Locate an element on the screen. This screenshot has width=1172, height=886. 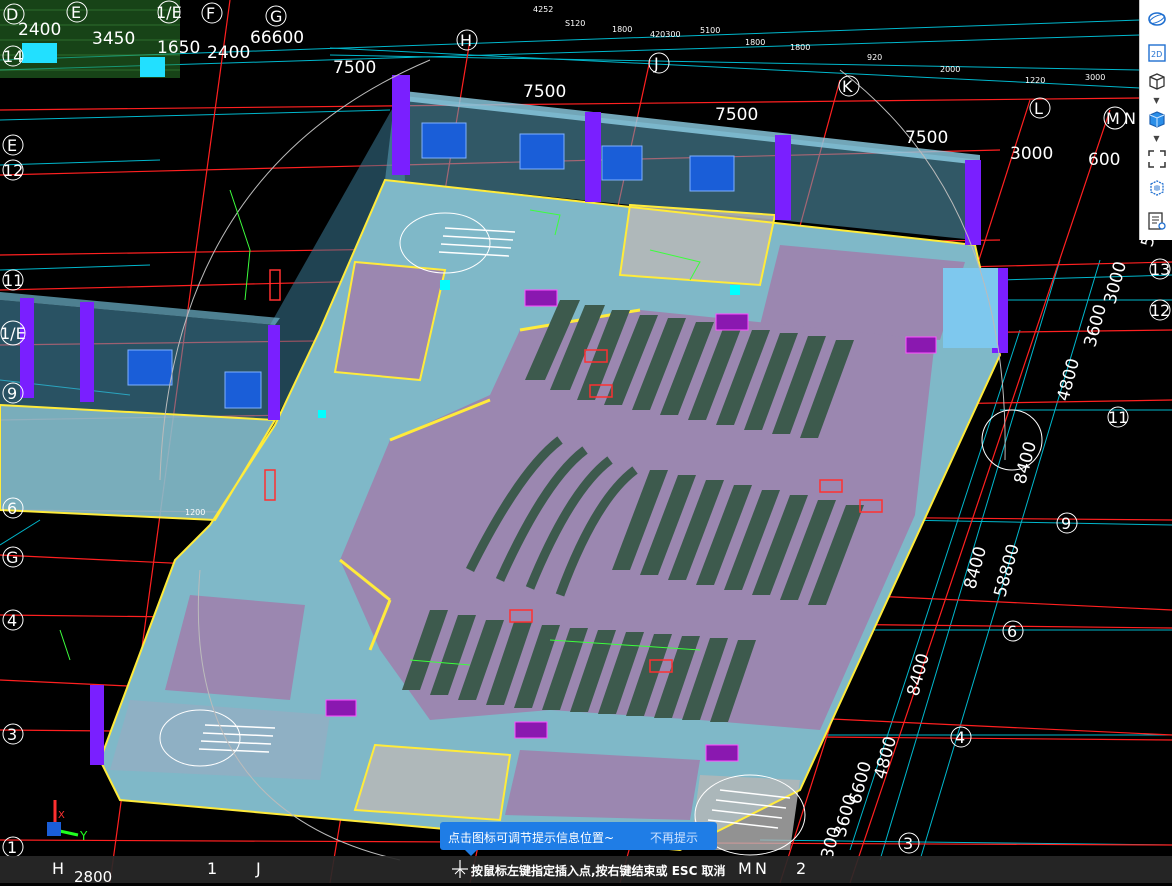
axis-label: L is located at coordinates (1038, 108).